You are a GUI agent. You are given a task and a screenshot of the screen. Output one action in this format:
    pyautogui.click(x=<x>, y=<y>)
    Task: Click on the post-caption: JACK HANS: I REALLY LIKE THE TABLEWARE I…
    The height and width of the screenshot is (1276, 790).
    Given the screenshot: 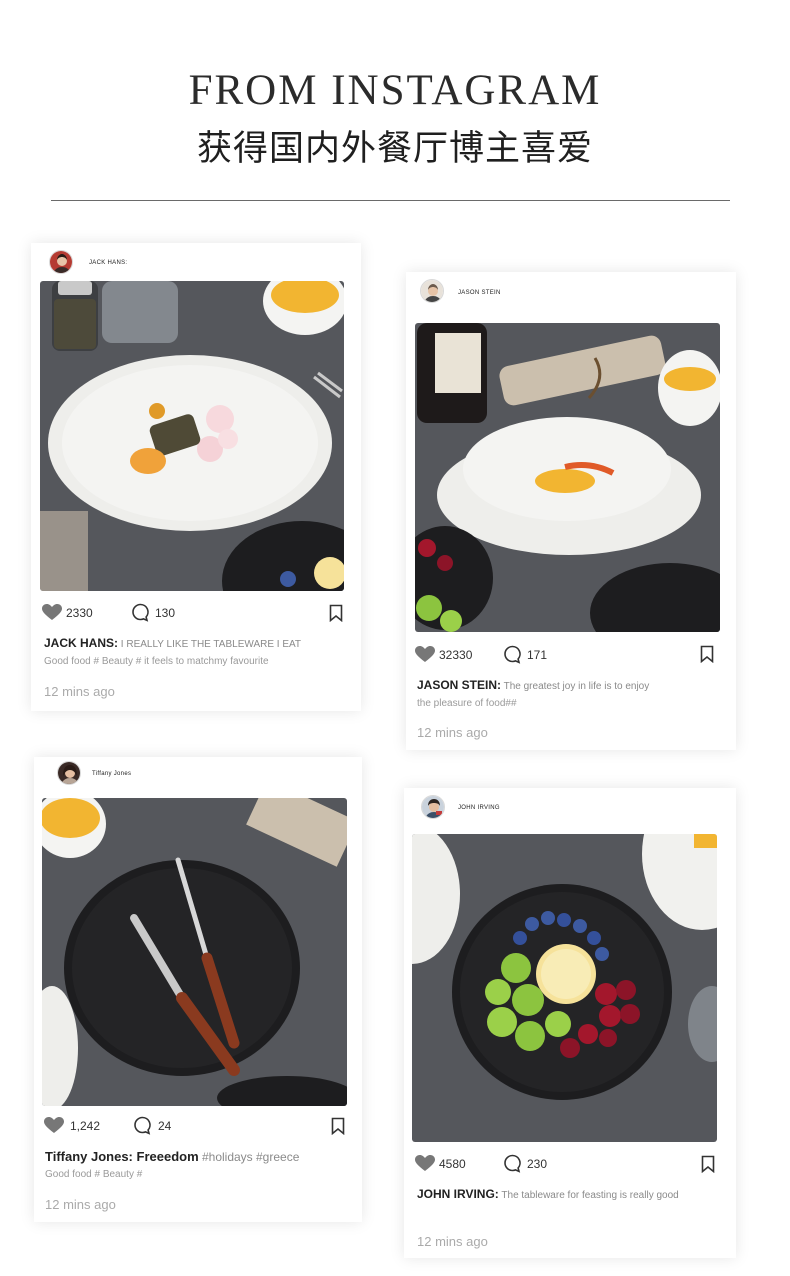 What is the action you would take?
    pyautogui.click(x=172, y=643)
    